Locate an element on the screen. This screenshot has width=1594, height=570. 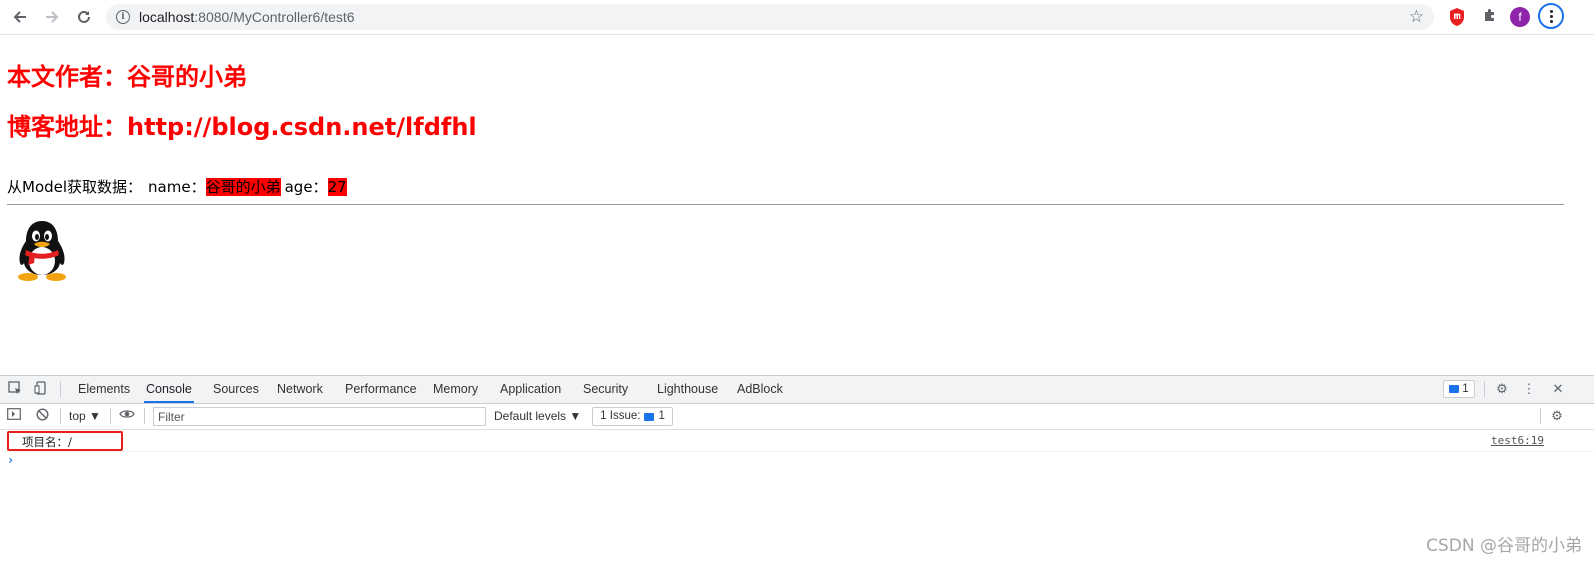
name-label: name： is located at coordinates (177, 187).